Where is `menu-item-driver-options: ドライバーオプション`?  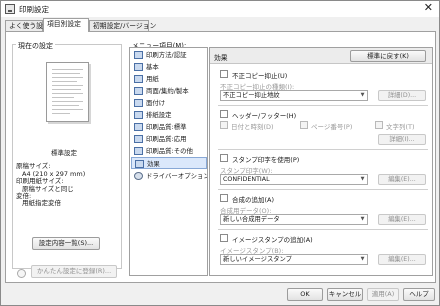 menu-item-driver-options: ドライバーオプション is located at coordinates (169, 176).